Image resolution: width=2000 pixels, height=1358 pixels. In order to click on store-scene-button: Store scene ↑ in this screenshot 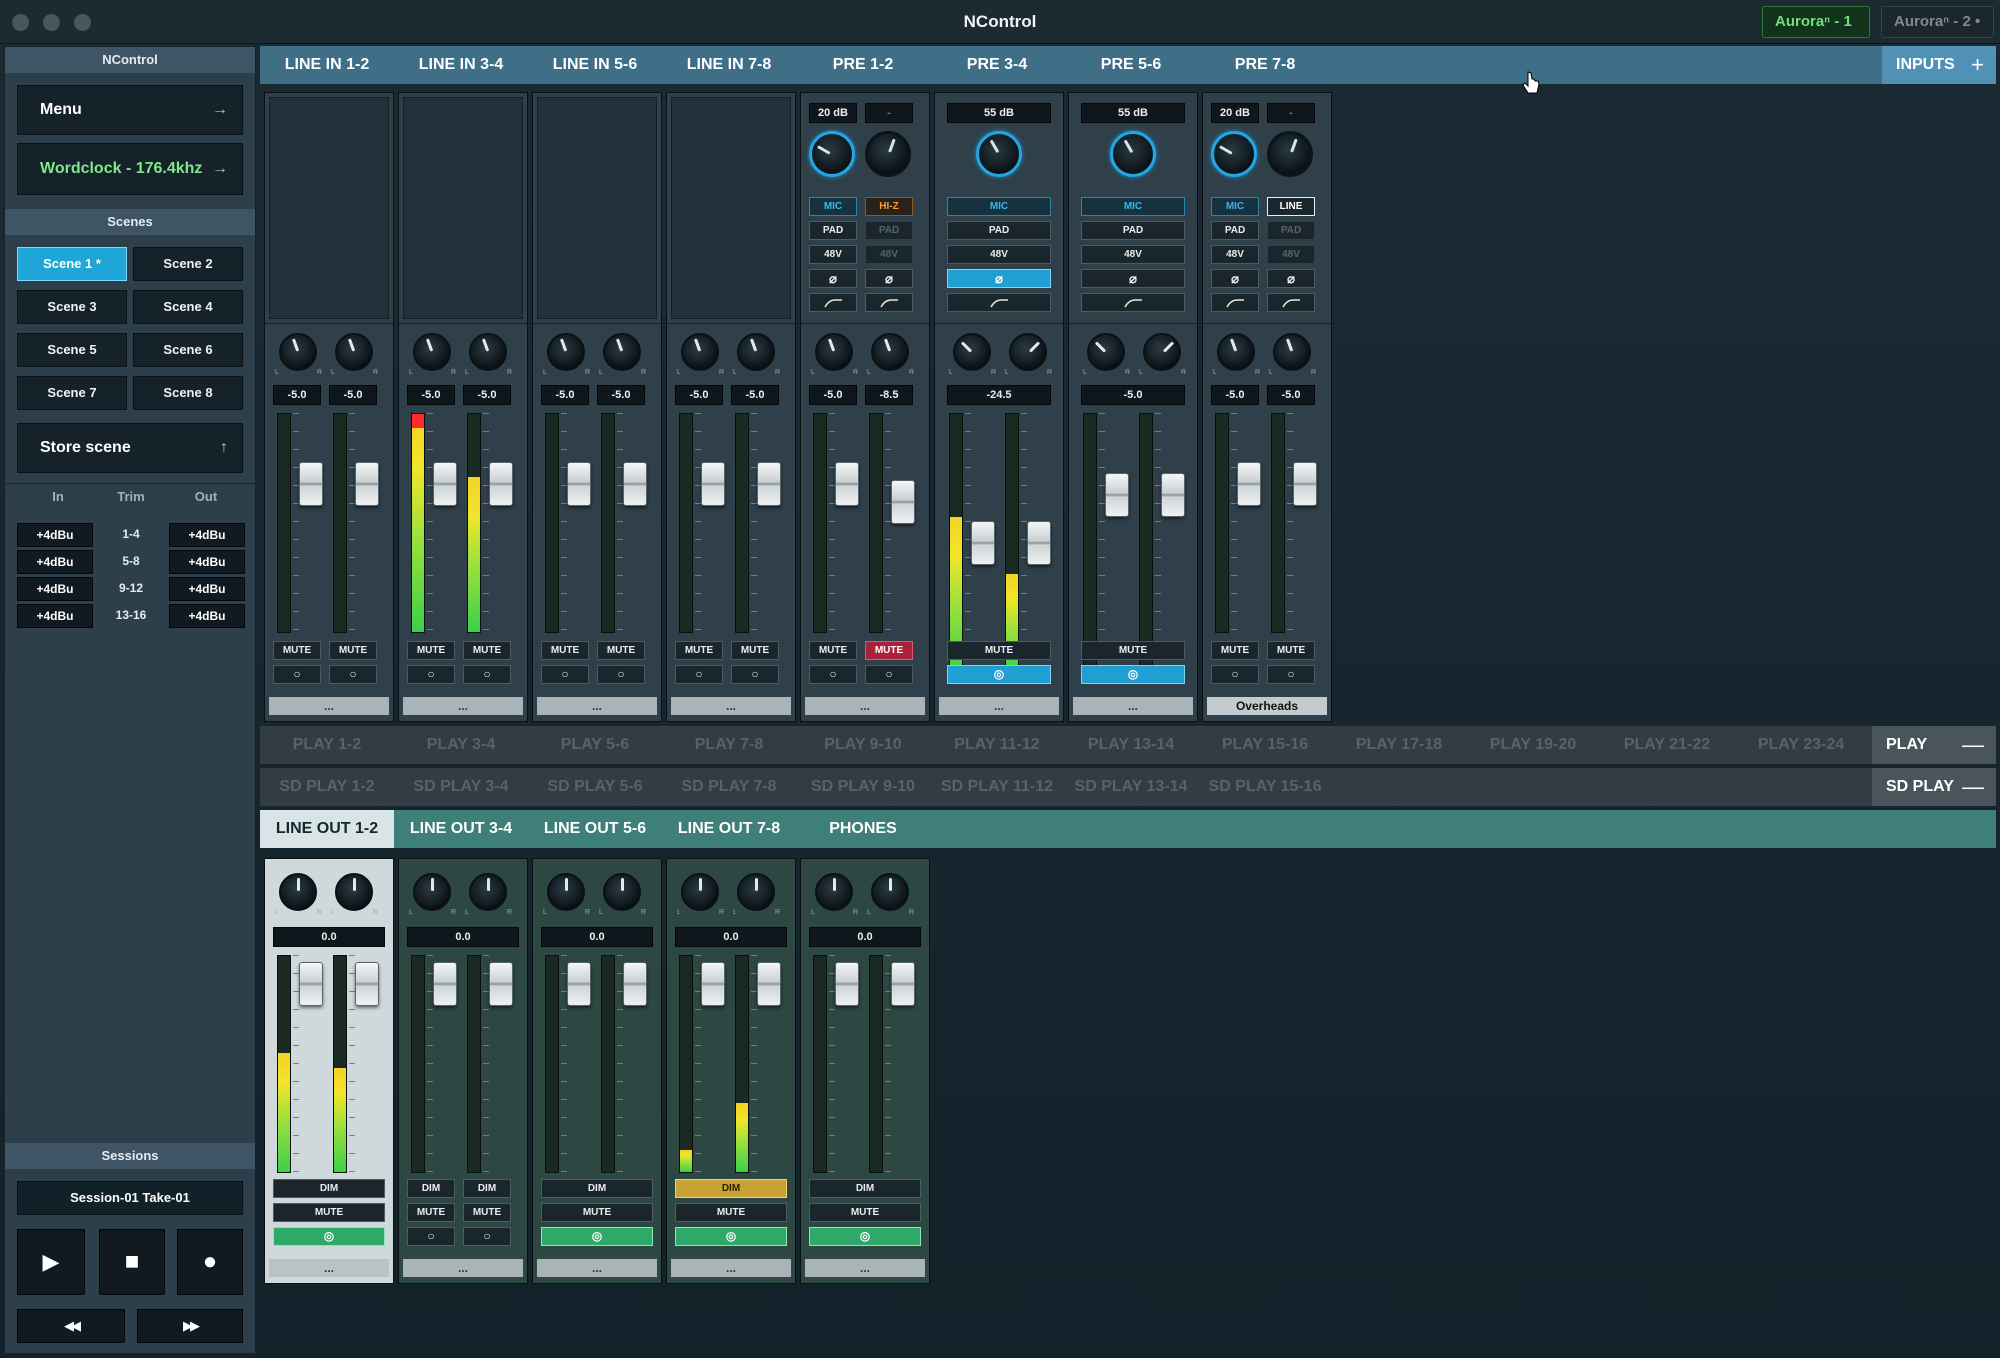, I will do `click(130, 448)`.